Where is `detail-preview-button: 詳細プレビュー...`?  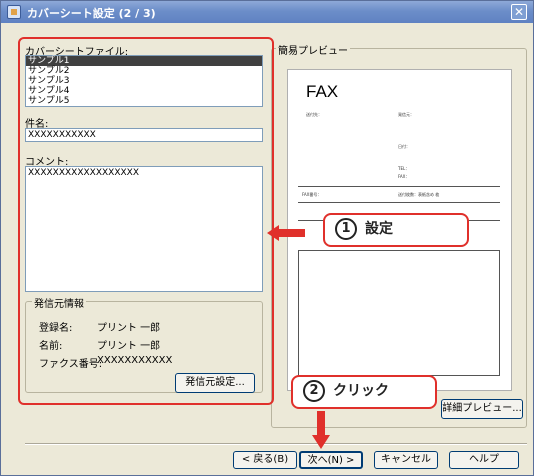 detail-preview-button: 詳細プレビュー... is located at coordinates (482, 409).